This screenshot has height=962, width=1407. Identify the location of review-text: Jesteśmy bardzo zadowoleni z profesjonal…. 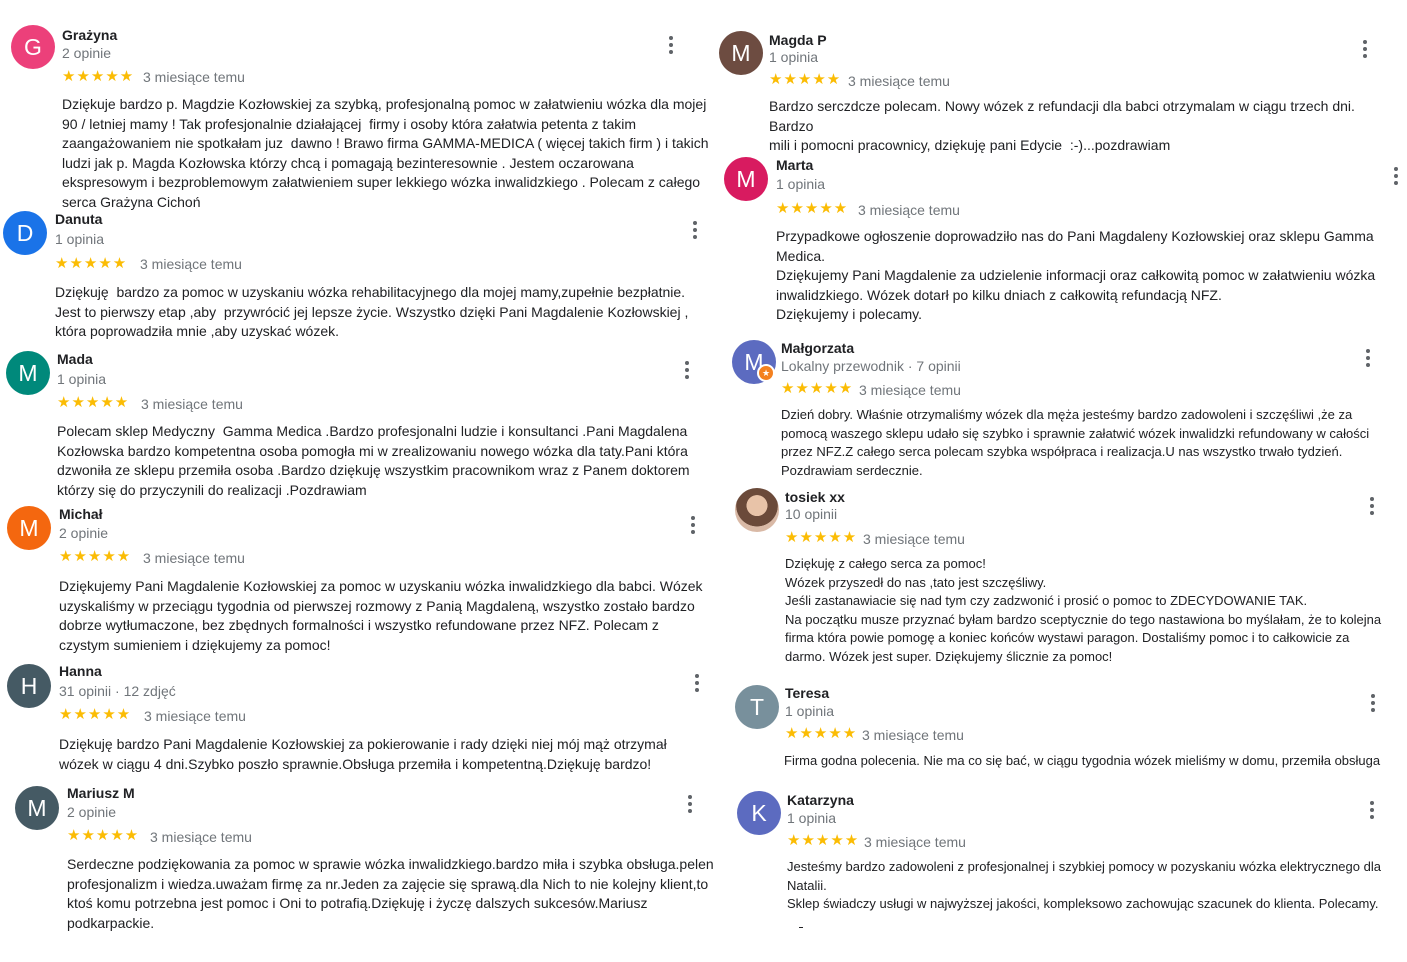
(1084, 885).